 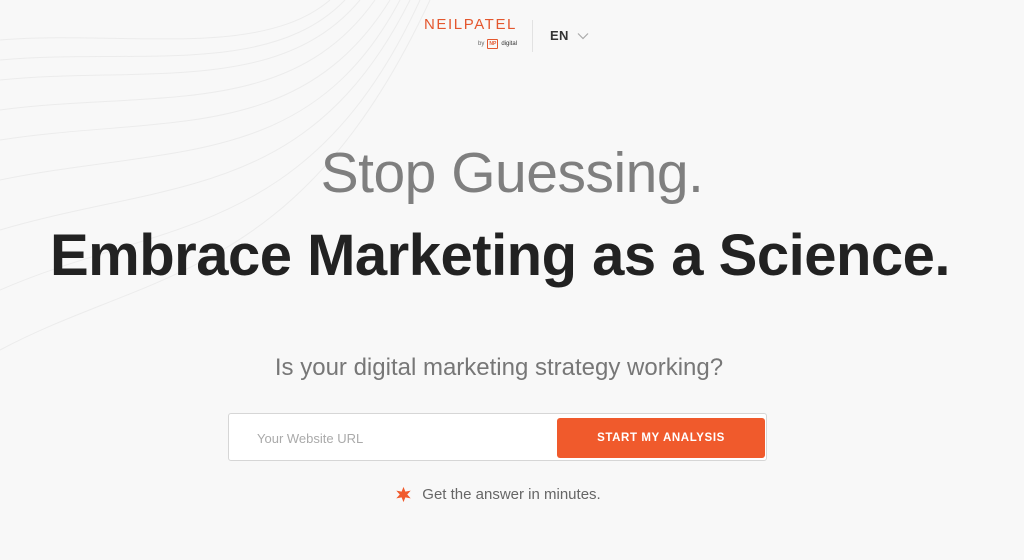 What do you see at coordinates (661, 438) in the screenshot?
I see `start-analysis-button: START MY ANALYSIS` at bounding box center [661, 438].